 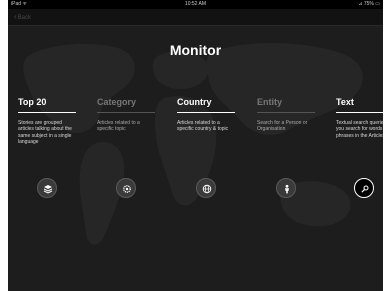 What do you see at coordinates (195, 17) in the screenshot?
I see `navigation-bar: ‹Back` at bounding box center [195, 17].